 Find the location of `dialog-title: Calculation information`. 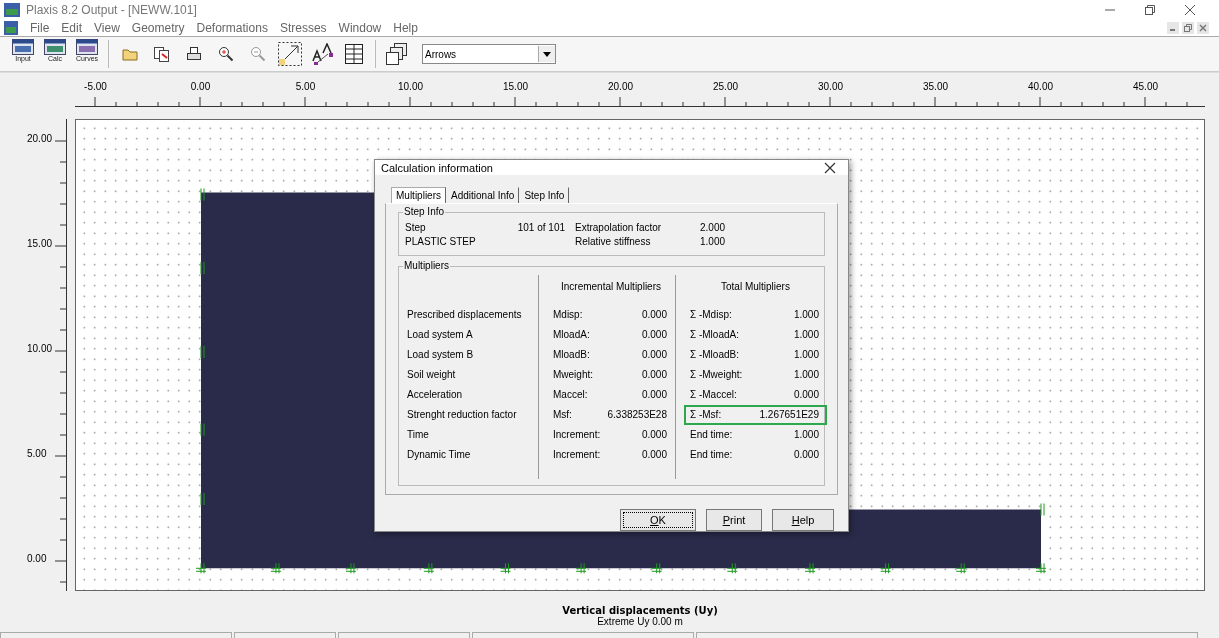

dialog-title: Calculation information is located at coordinates (437, 167).